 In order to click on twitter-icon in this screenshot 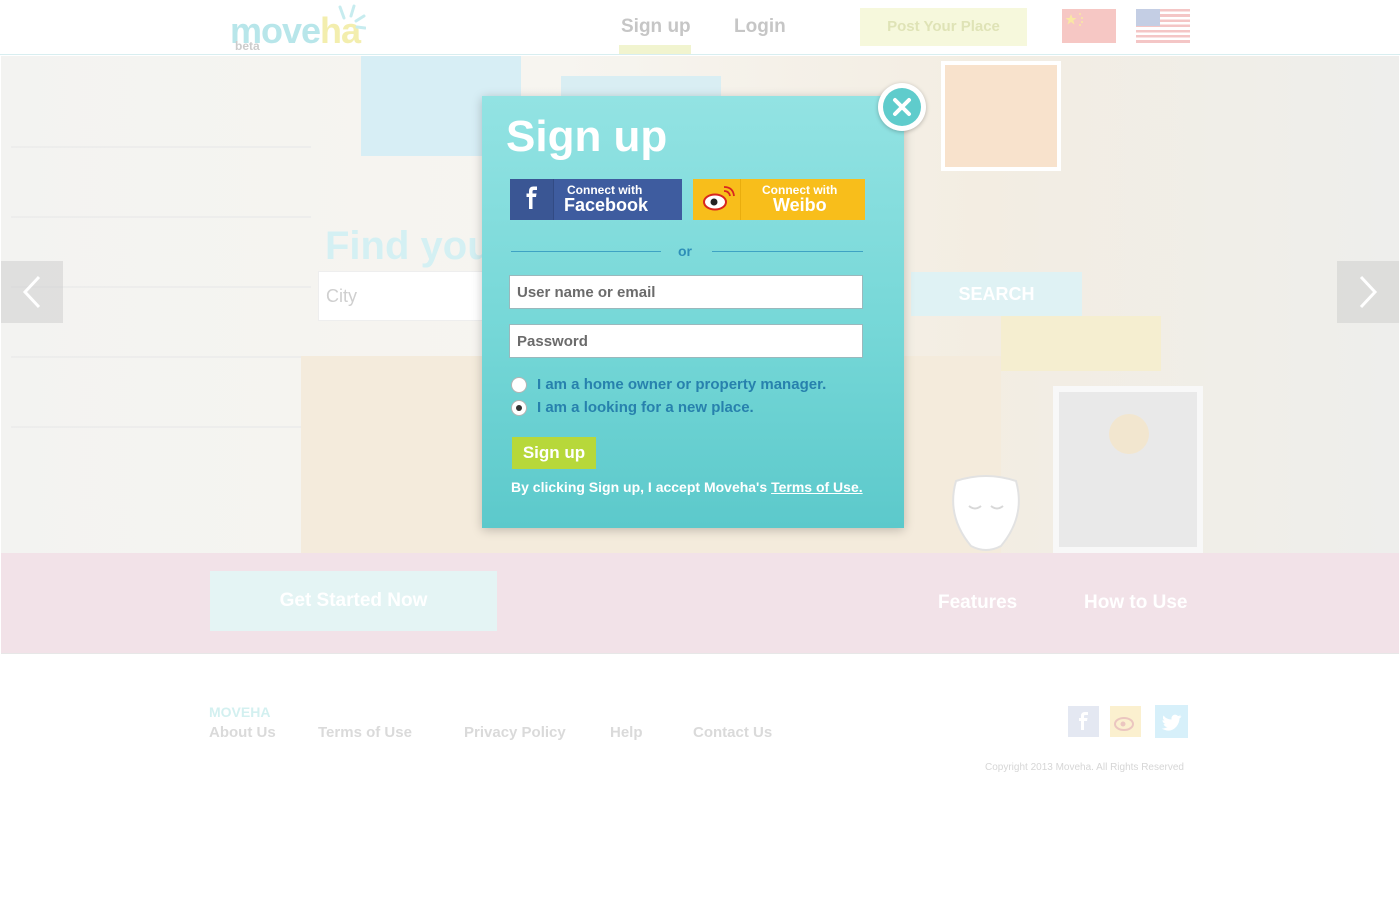, I will do `click(1171, 721)`.